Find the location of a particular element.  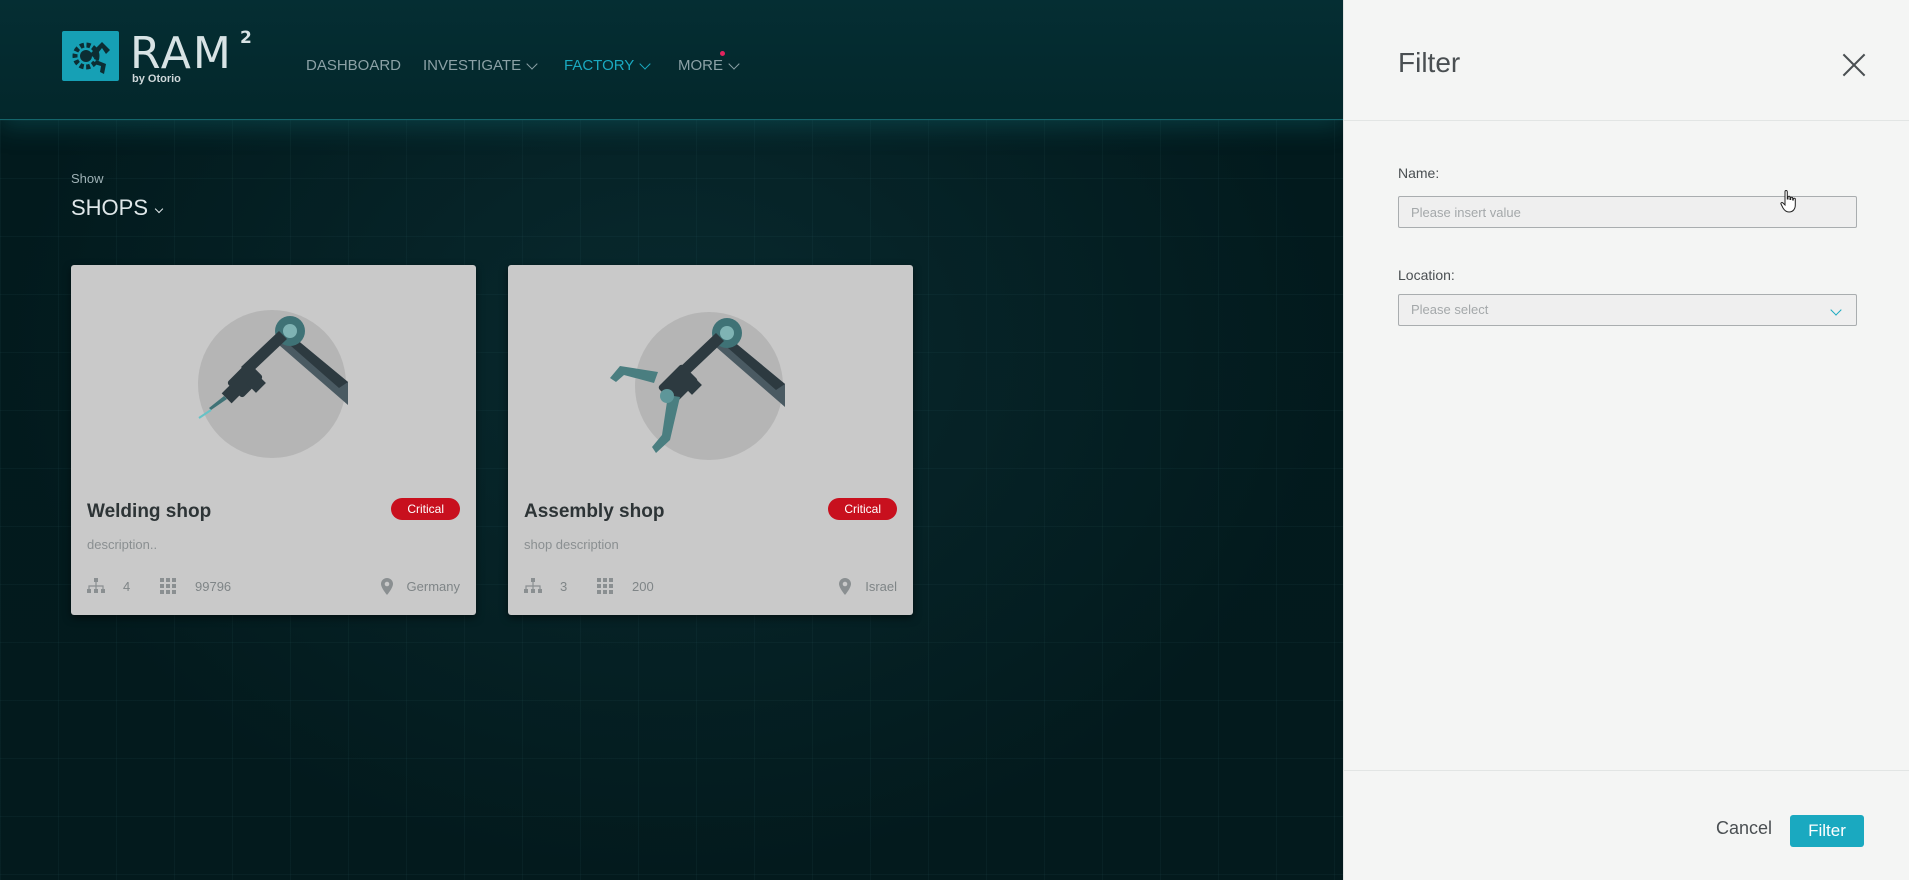

location-stat: Israel is located at coordinates (868, 586).